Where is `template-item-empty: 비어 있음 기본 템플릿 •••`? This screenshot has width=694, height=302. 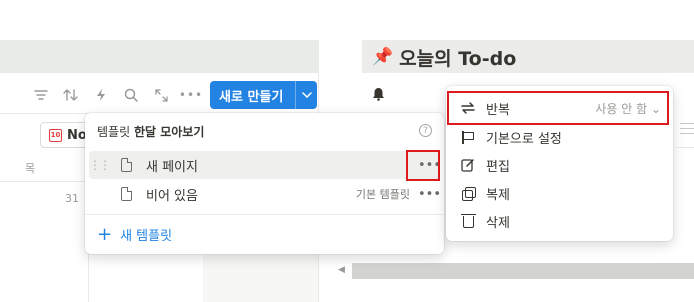 template-item-empty: 비어 있음 기본 템플릿 ••• is located at coordinates (265, 194).